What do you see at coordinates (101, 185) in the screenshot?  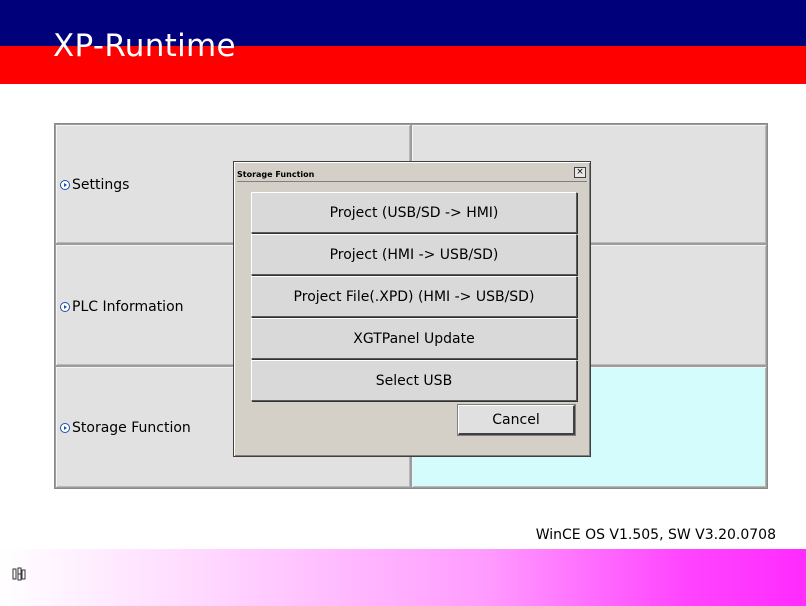 I see `menu-item-text: Settings` at bounding box center [101, 185].